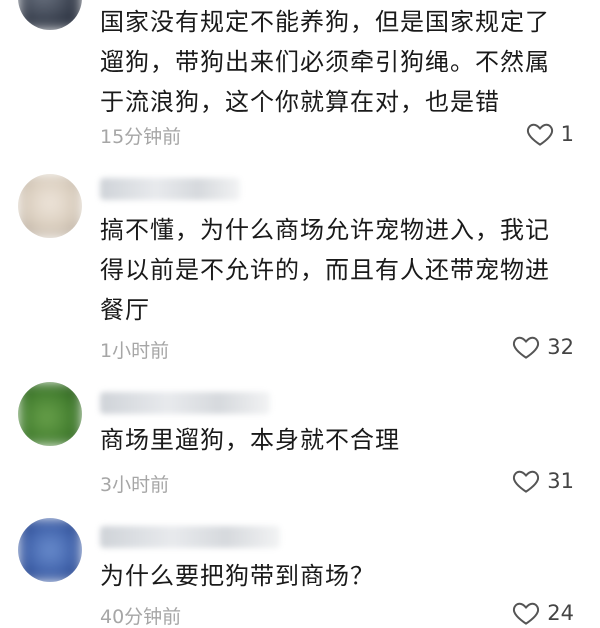  Describe the element at coordinates (237, 576) in the screenshot. I see `comment-text: 为什么要把狗带到商场？` at that location.